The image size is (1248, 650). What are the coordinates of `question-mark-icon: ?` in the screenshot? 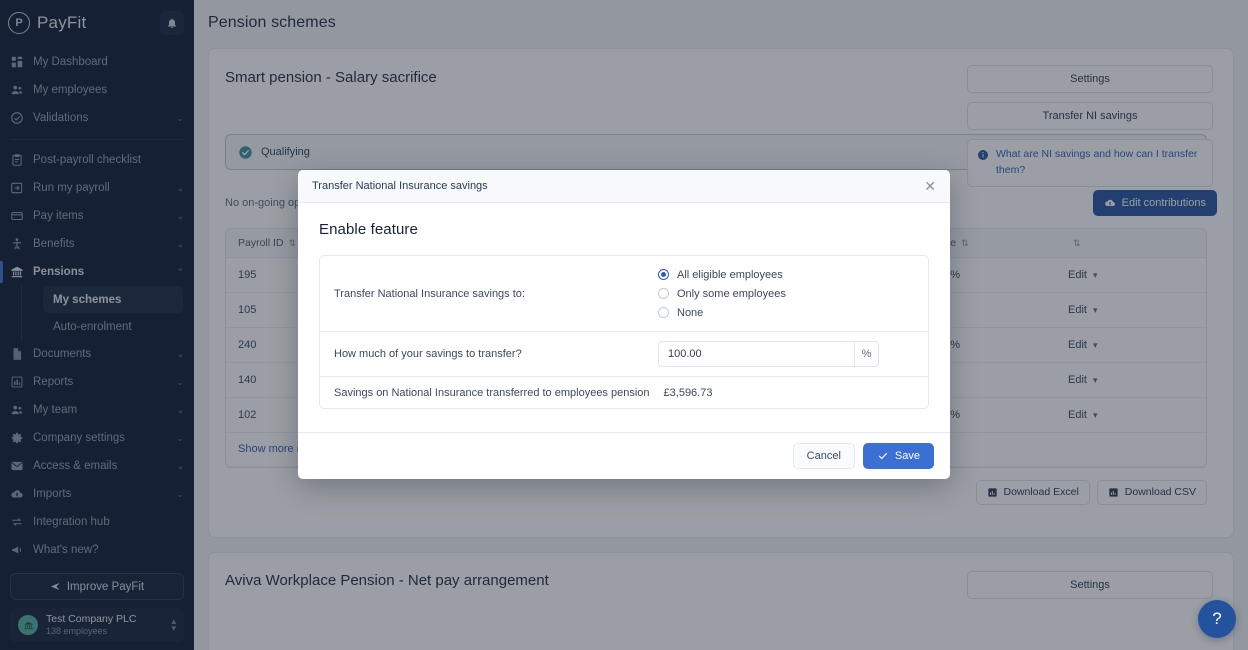 It's located at (1217, 618).